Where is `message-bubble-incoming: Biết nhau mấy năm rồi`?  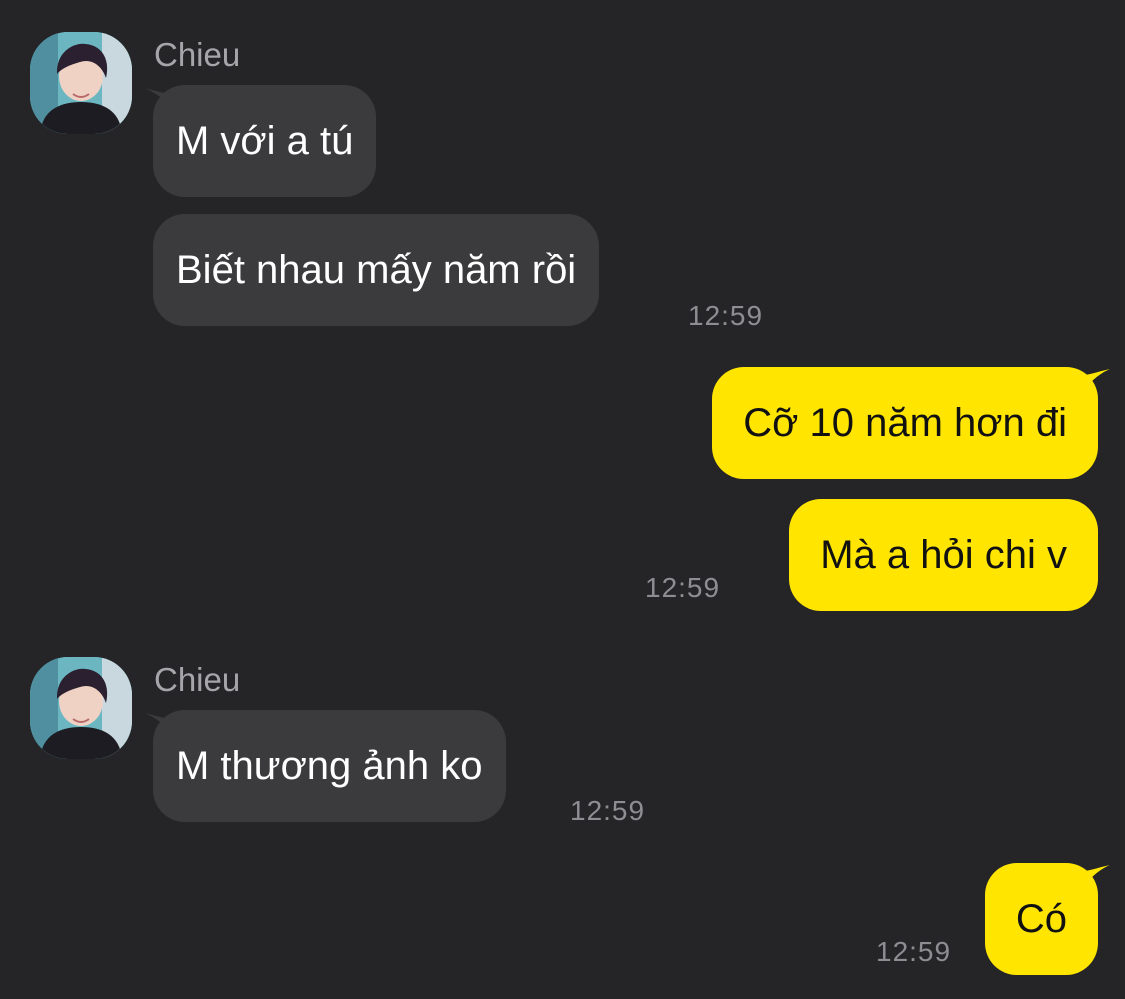 message-bubble-incoming: Biết nhau mấy năm rồi is located at coordinates (376, 270).